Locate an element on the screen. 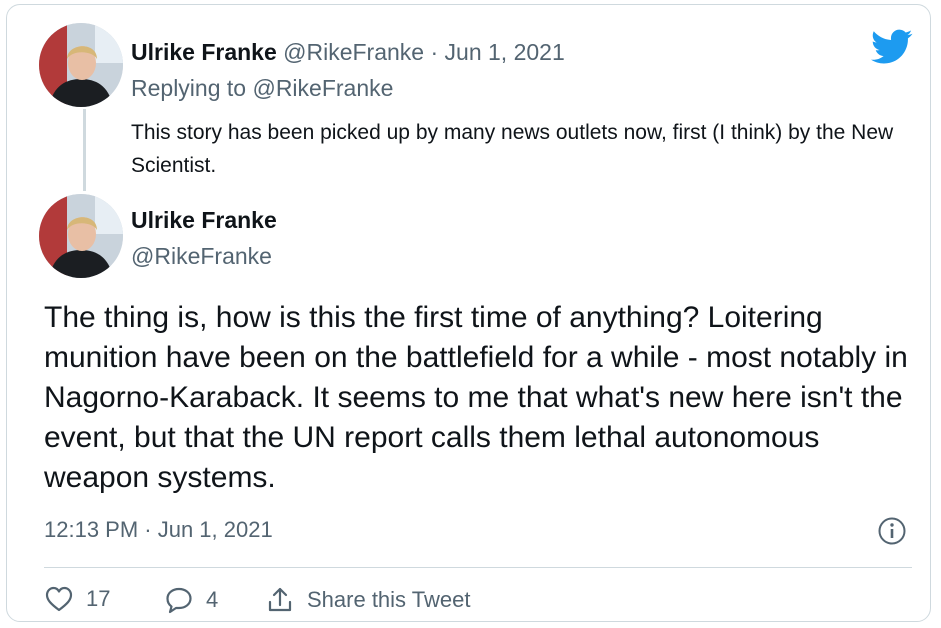 The image size is (941, 628). info-icon is located at coordinates (892, 531).